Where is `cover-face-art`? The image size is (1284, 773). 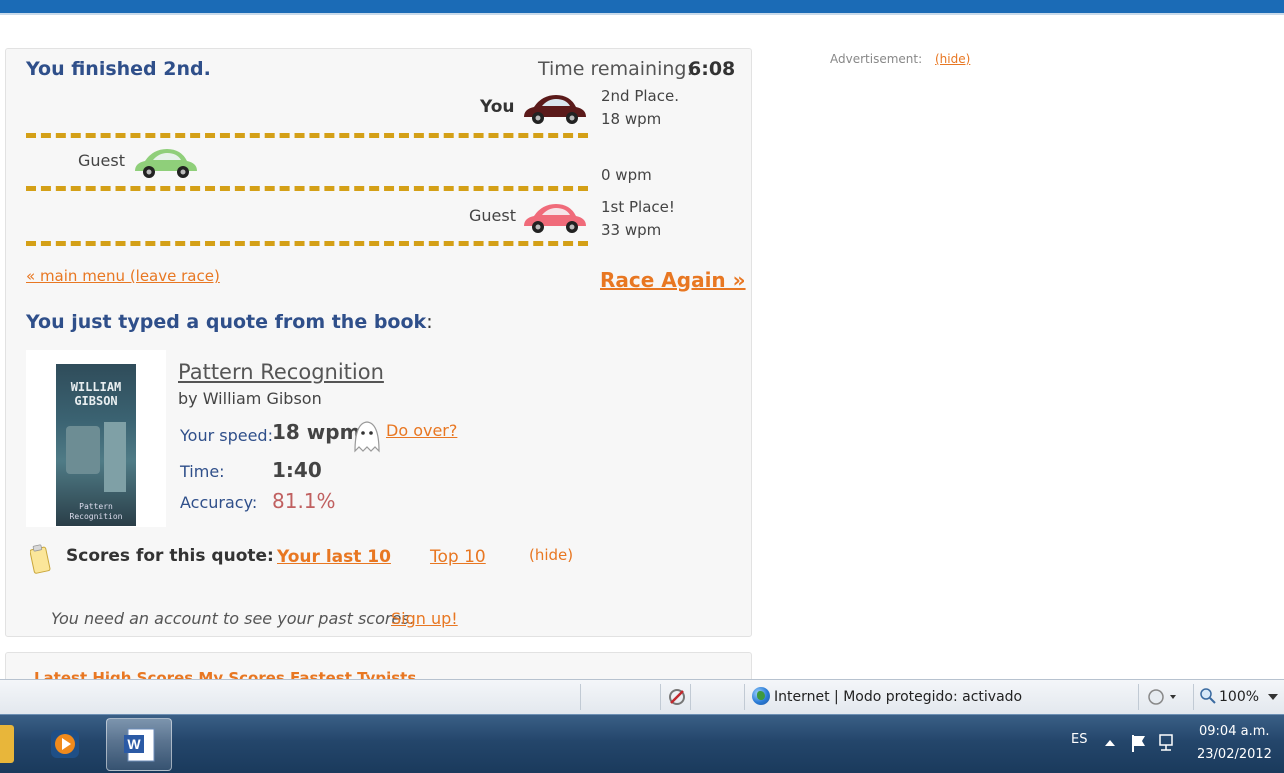
cover-face-art is located at coordinates (83, 450).